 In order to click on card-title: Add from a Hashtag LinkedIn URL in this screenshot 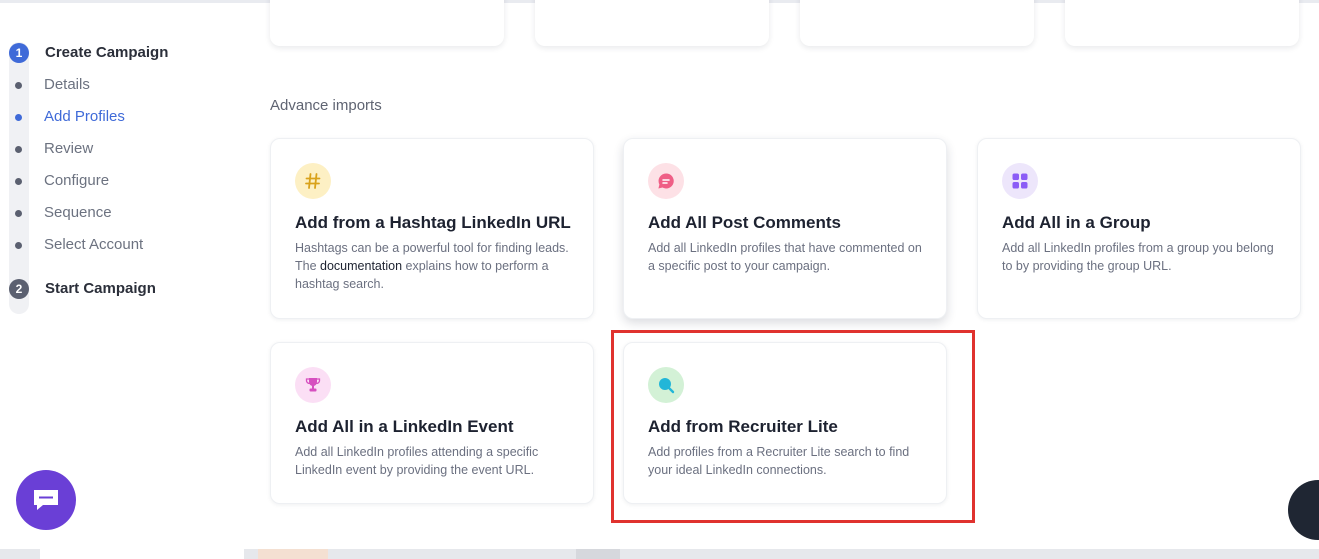, I will do `click(433, 222)`.